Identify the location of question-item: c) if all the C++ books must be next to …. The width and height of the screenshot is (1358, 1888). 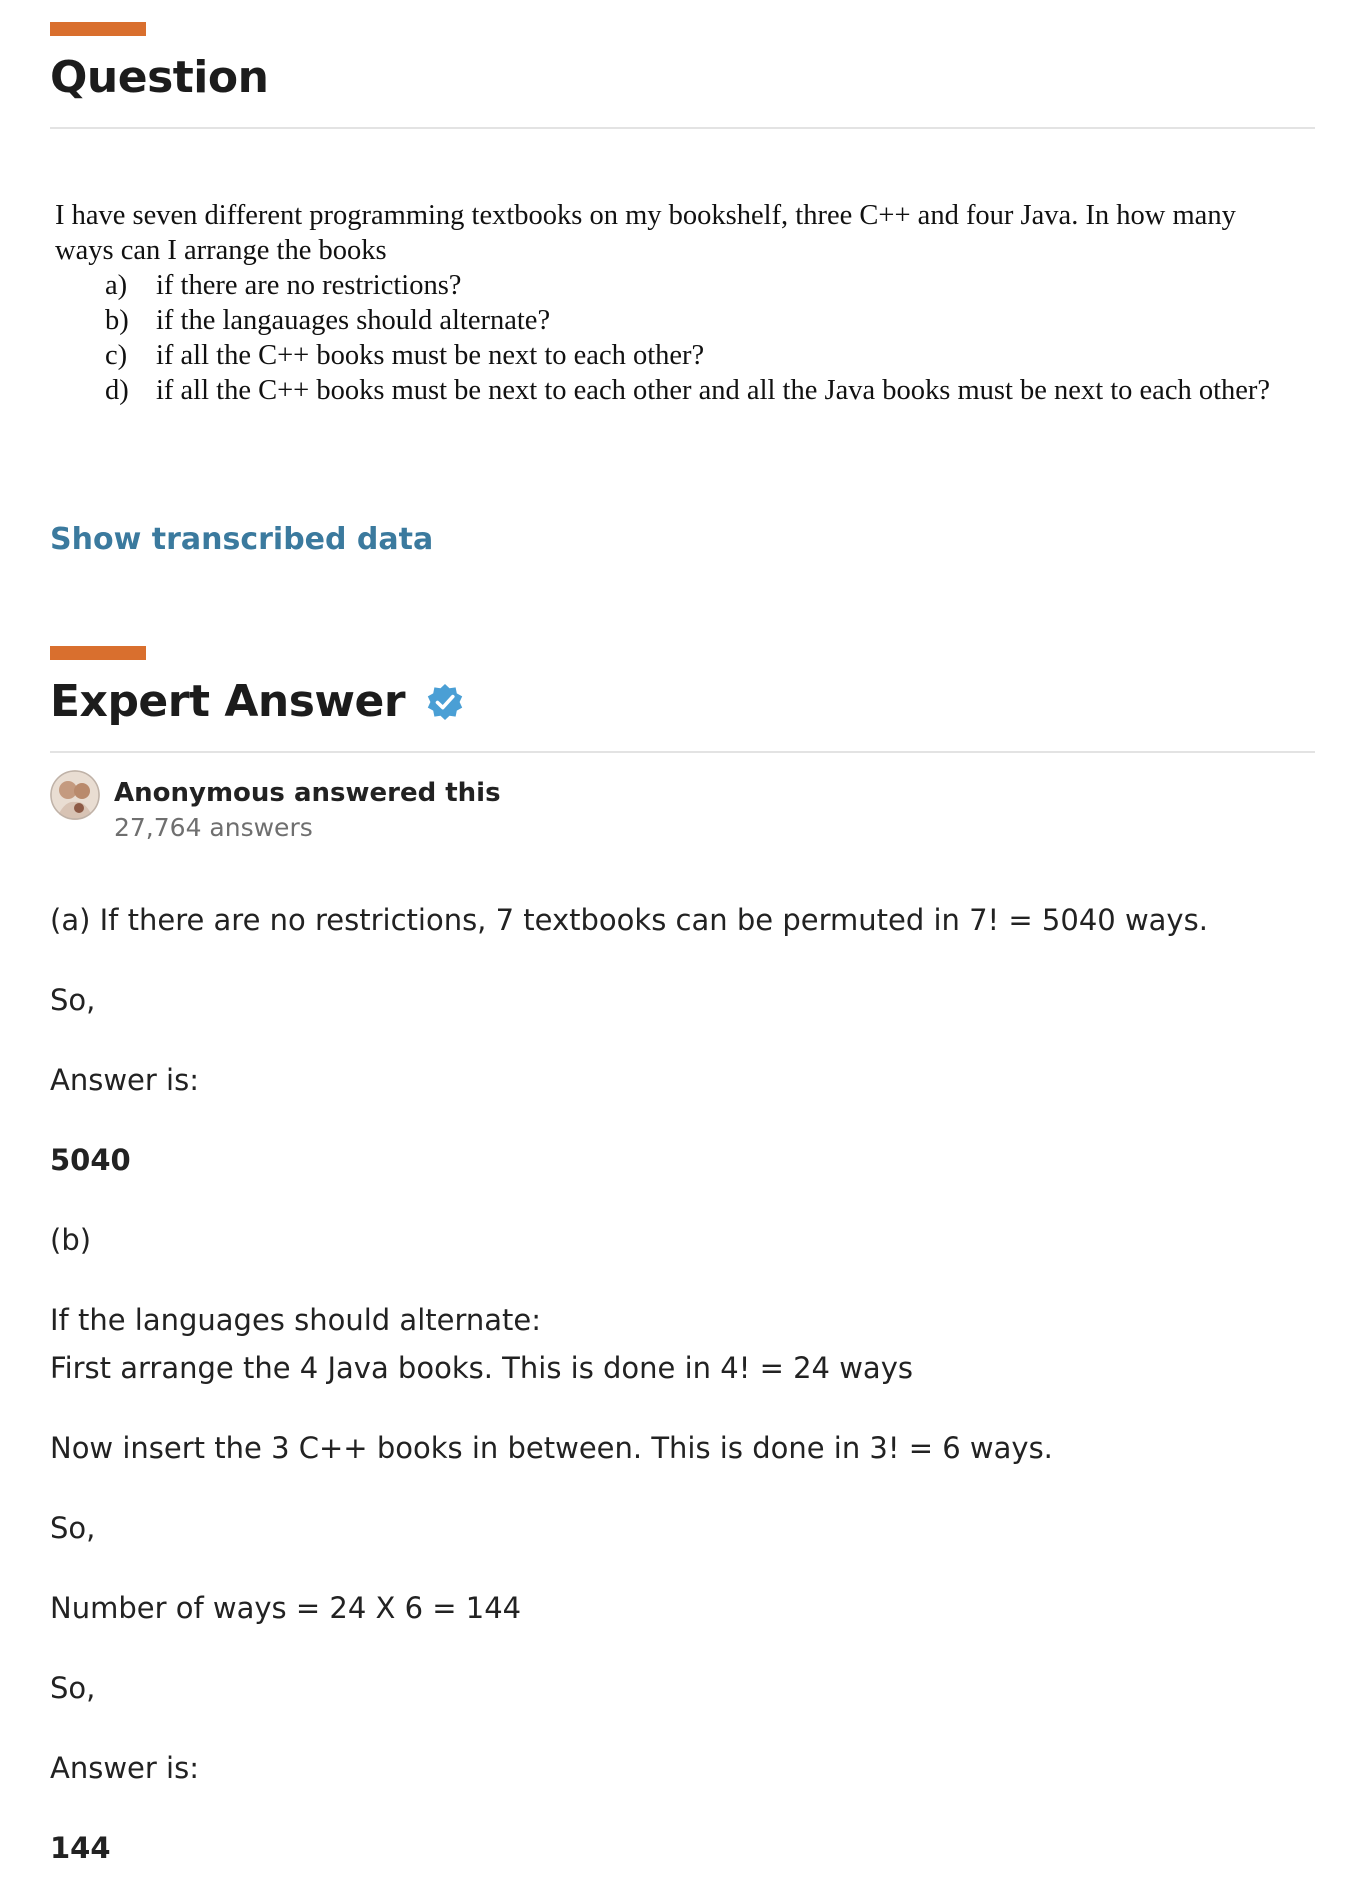
(695, 355).